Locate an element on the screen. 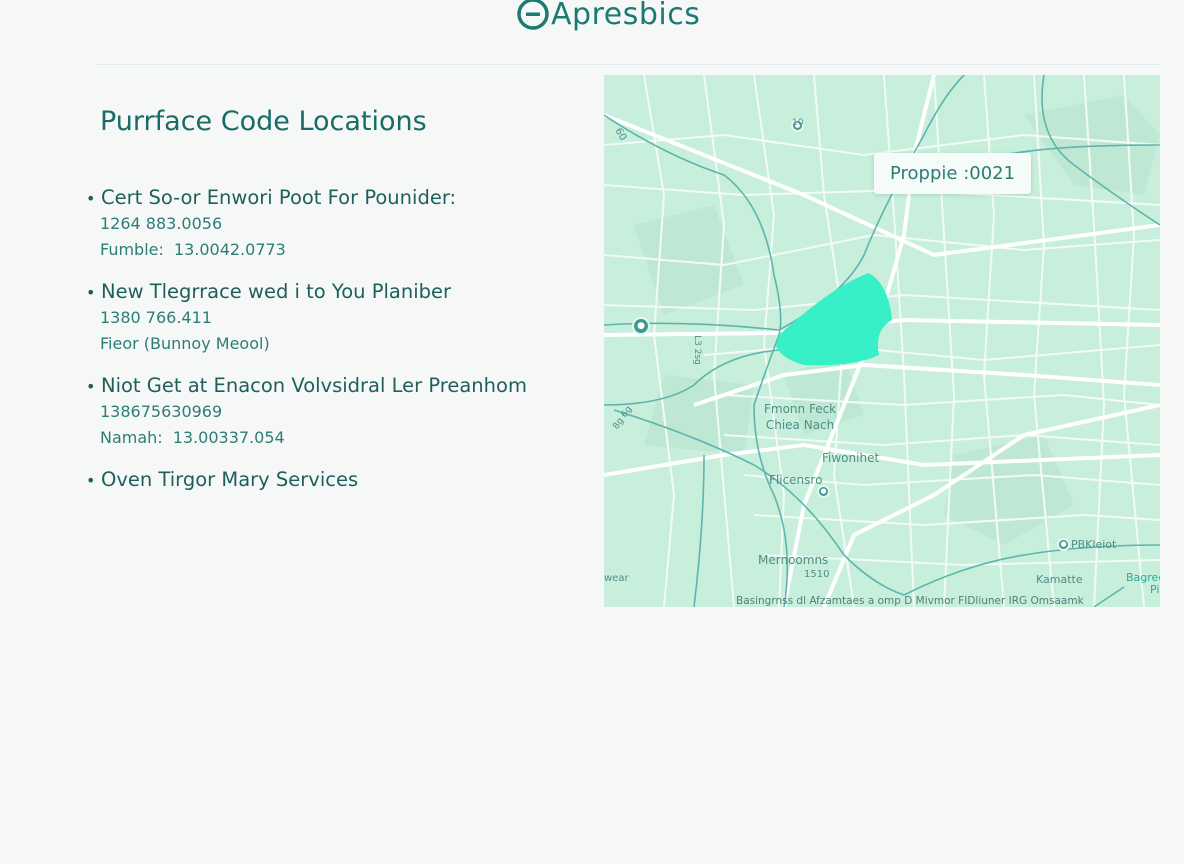 This screenshot has height=864, width=1184. location-phone: 1264 883.0056 is located at coordinates (161, 223).